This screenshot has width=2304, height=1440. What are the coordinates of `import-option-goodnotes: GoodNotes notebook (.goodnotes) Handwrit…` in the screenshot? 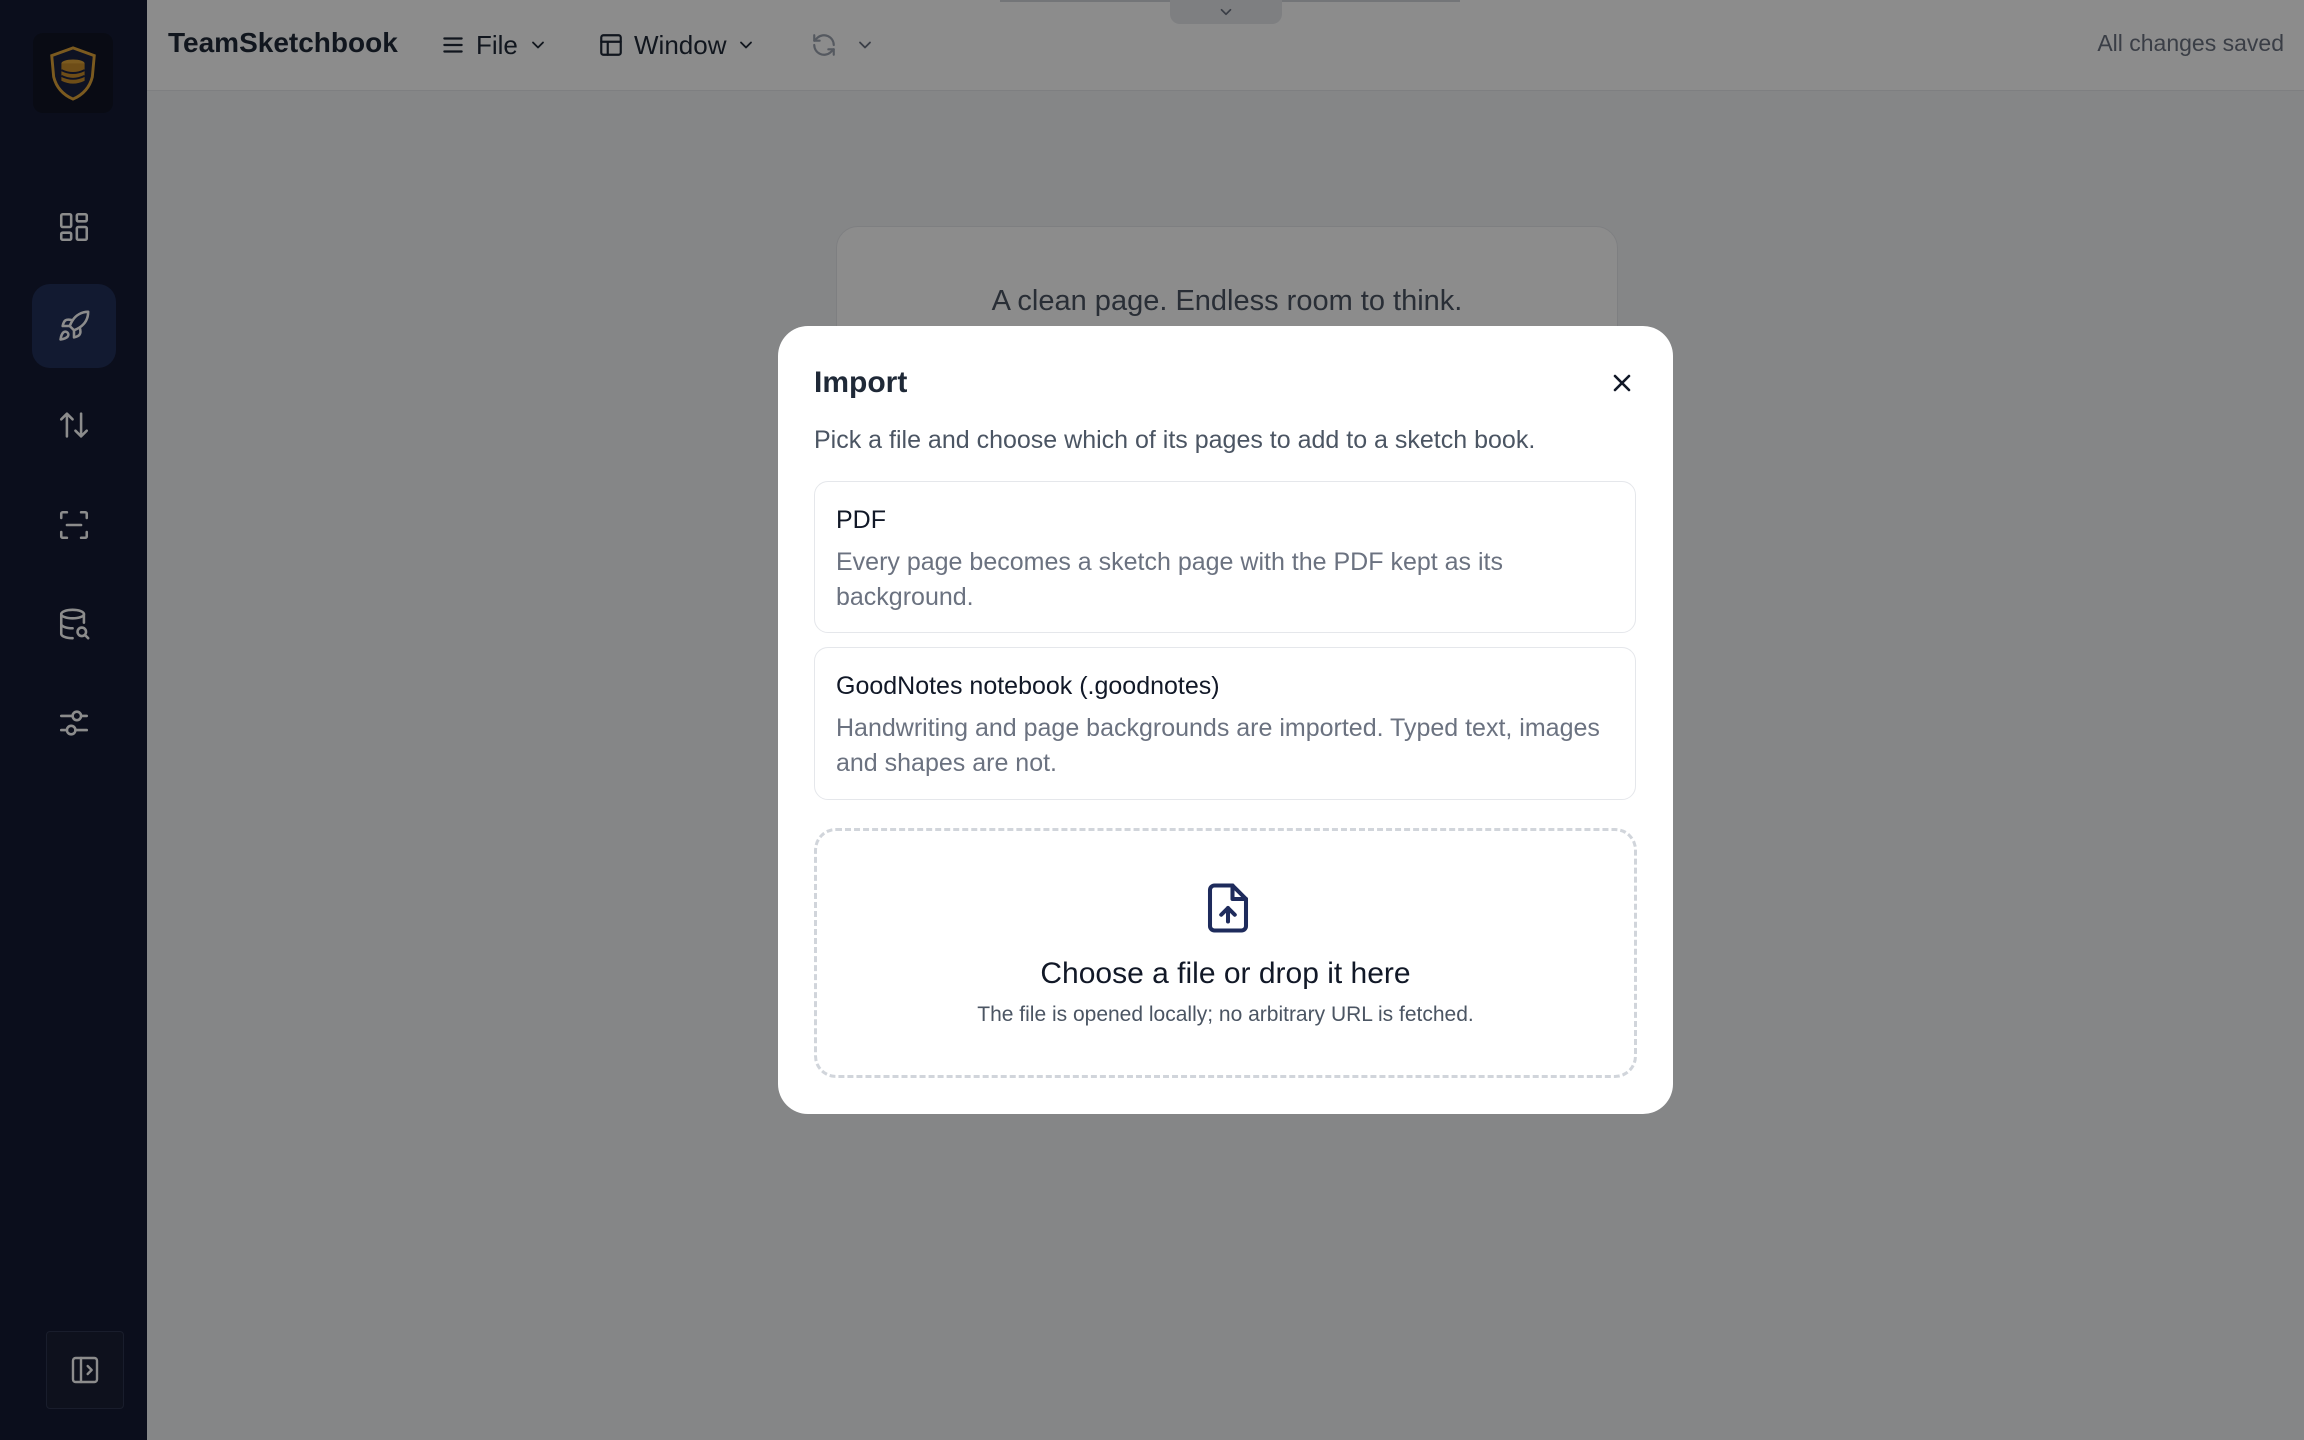 It's located at (1225, 723).